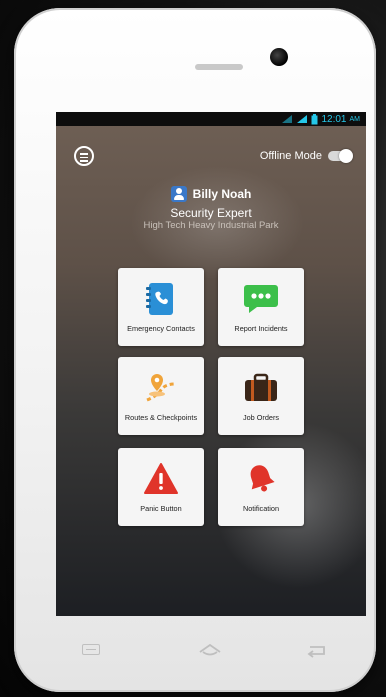  What do you see at coordinates (161, 328) in the screenshot?
I see `tile-label: Emergency Contacts` at bounding box center [161, 328].